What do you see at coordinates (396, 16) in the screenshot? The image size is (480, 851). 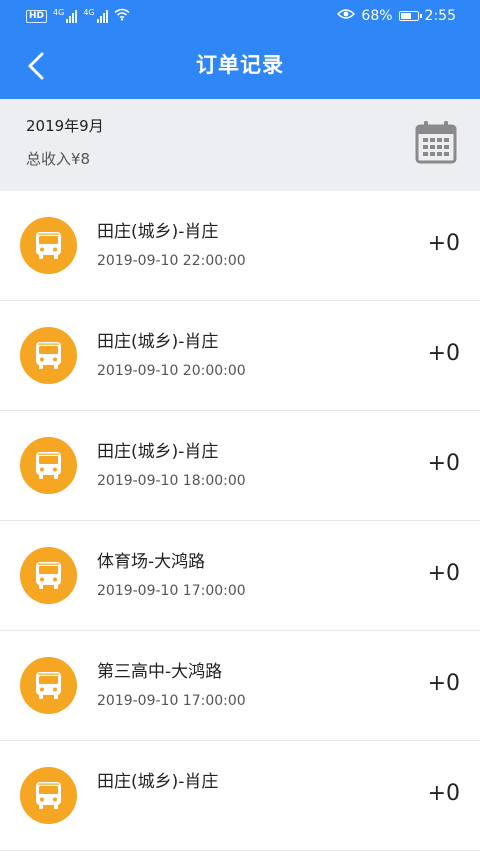 I see `status-right: 68% 2:55` at bounding box center [396, 16].